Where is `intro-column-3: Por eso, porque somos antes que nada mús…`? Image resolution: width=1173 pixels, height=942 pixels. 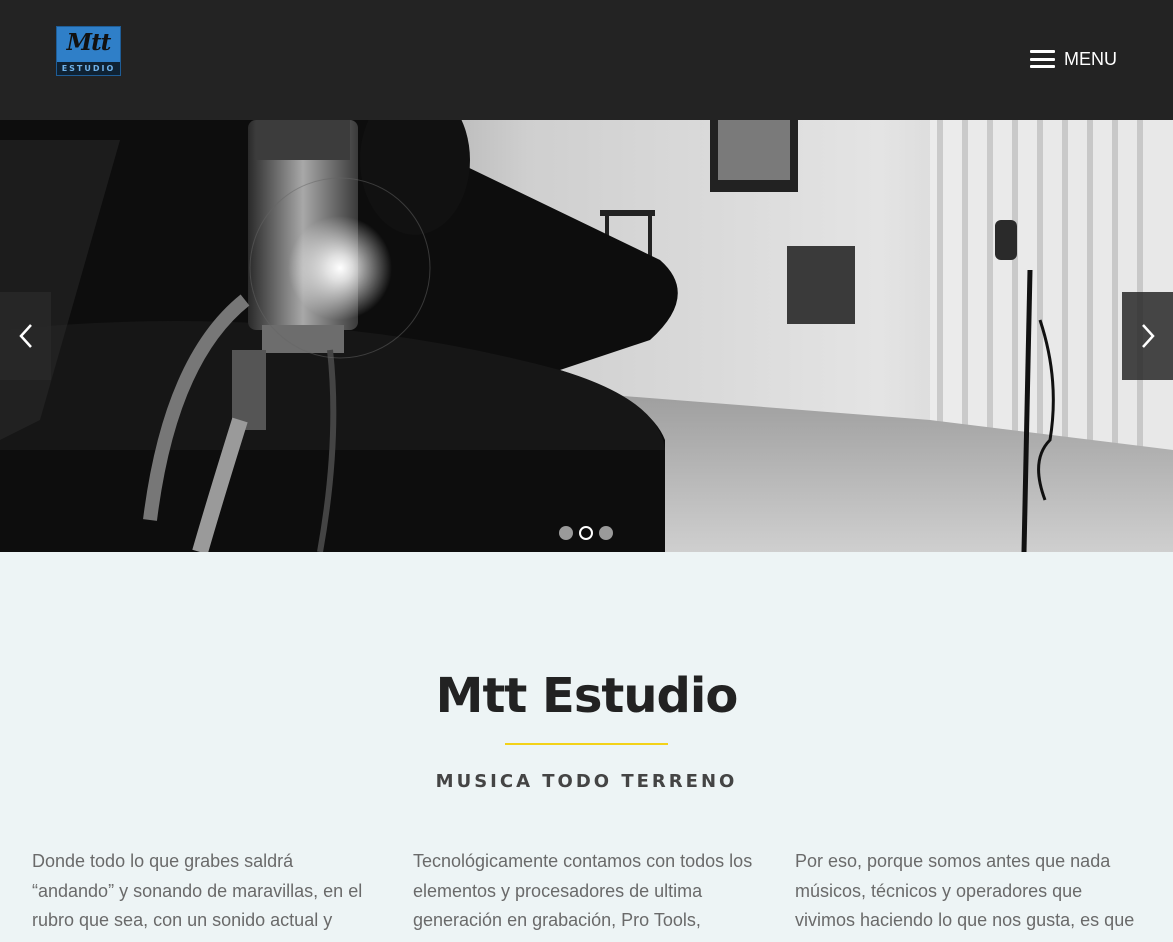
intro-column-3: Por eso, porque somos antes que nada mús… is located at coordinates (965, 890).